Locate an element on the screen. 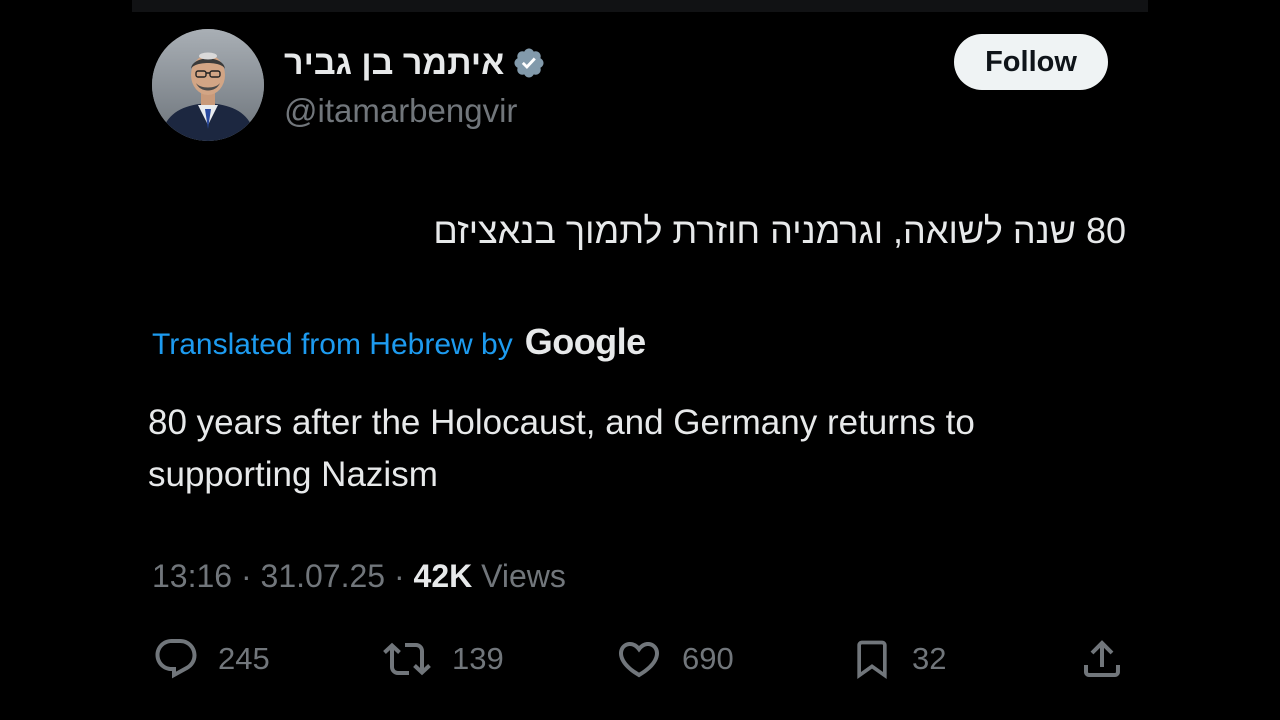 This screenshot has width=1280, height=720. like-button: 690 is located at coordinates (674, 659).